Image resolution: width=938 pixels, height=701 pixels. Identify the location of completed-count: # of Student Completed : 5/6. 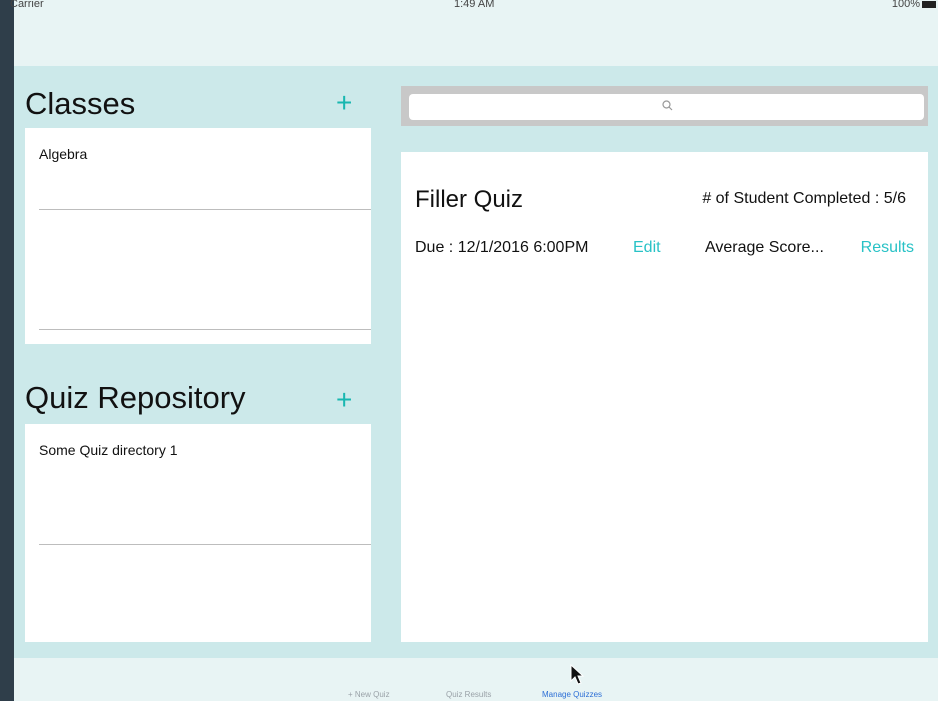
(804, 198).